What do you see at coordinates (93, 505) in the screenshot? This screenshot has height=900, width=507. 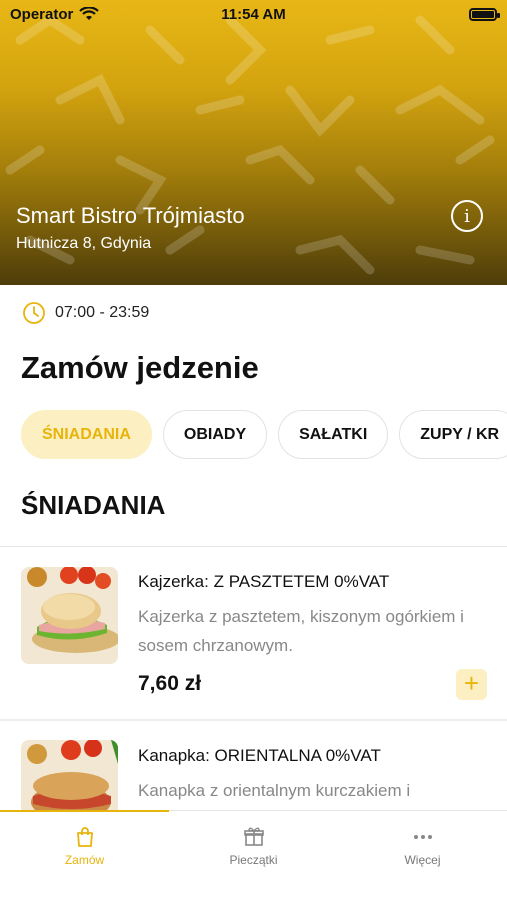 I see `category-heading: ŚNIADANIA` at bounding box center [93, 505].